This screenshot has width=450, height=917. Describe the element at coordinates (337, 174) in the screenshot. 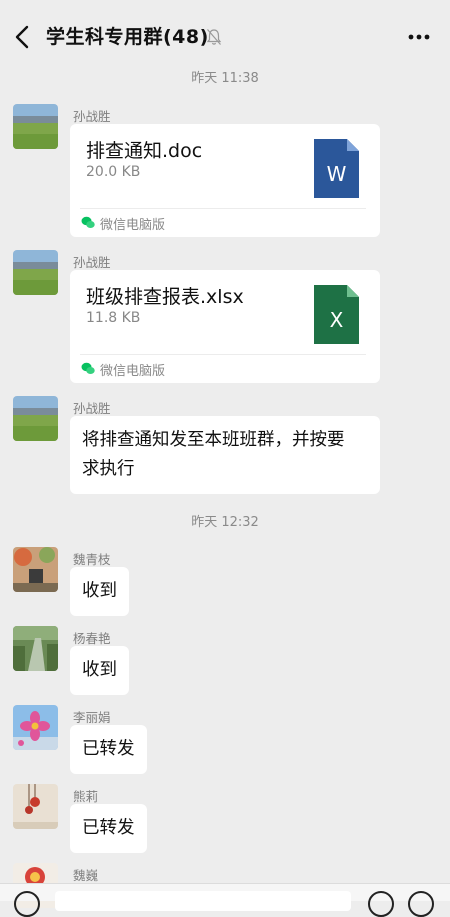

I see `svg-text: W` at that location.